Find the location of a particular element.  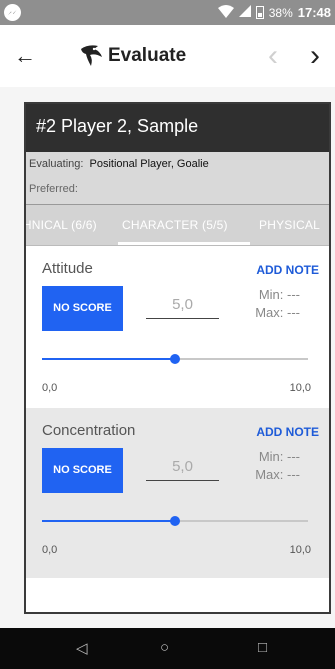

shark-logo-icon is located at coordinates (91, 56).